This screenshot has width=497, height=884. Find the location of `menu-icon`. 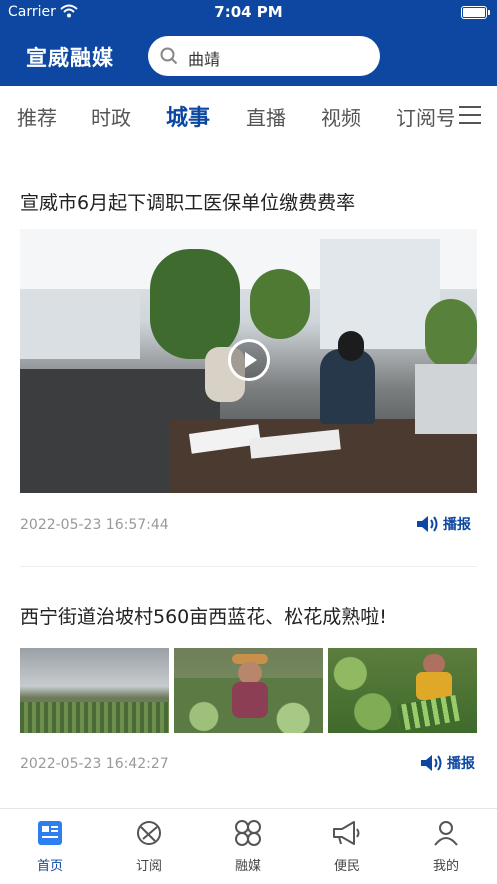

menu-icon is located at coordinates (470, 115).